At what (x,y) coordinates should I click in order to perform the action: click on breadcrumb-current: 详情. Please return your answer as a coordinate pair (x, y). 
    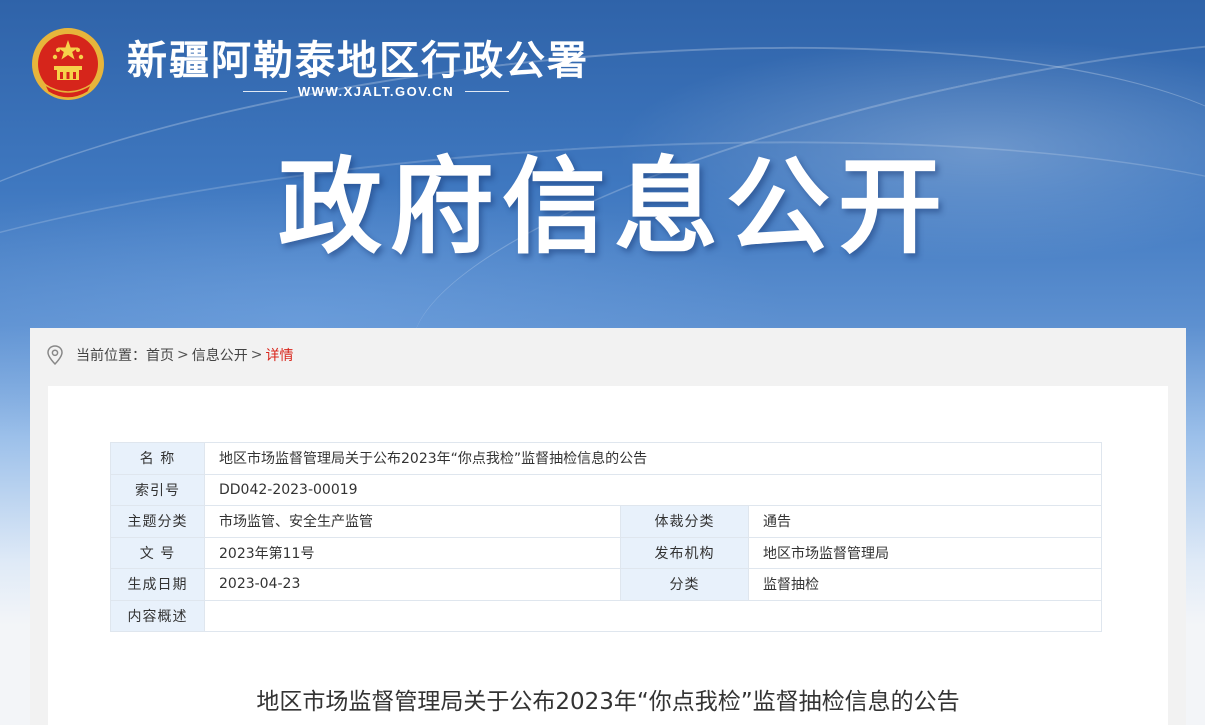
    Looking at the image, I should click on (279, 356).